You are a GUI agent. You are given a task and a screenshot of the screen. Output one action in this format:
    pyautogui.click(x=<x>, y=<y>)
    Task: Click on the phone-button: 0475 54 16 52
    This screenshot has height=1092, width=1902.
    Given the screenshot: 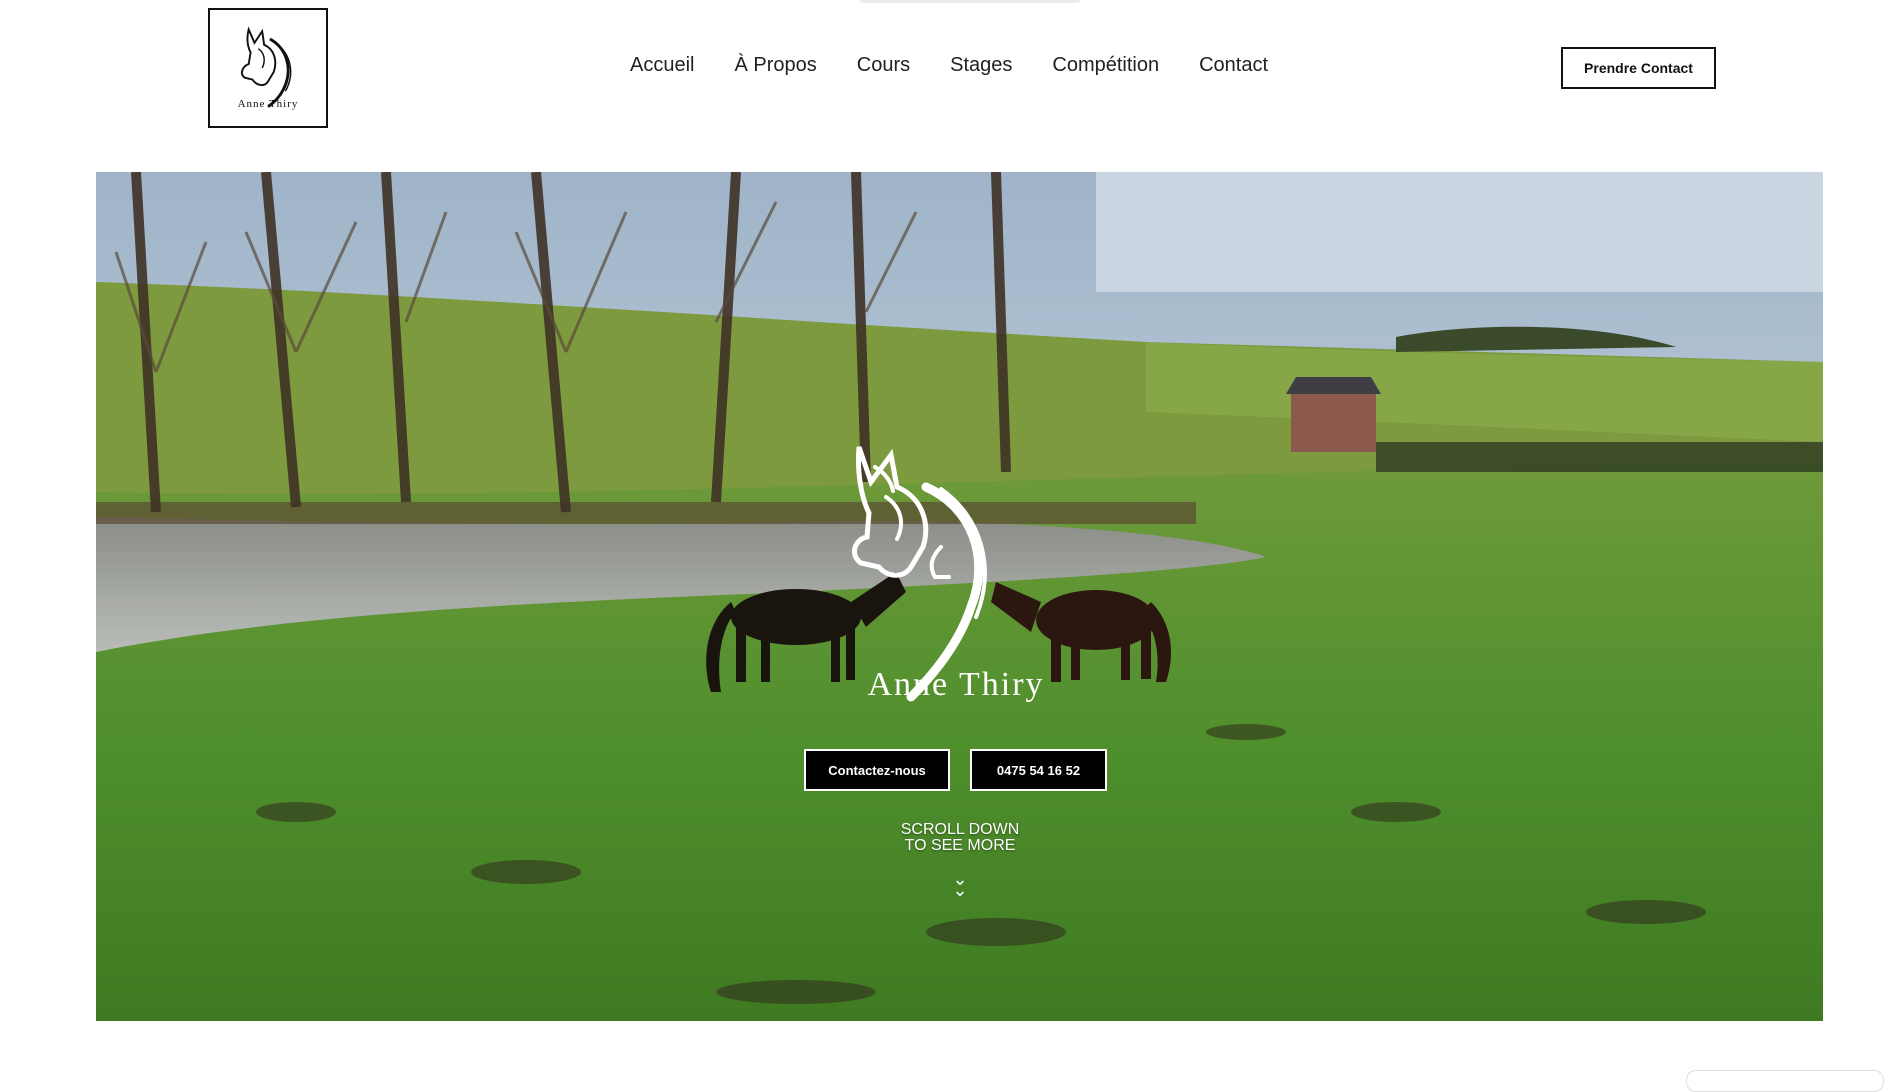 What is the action you would take?
    pyautogui.click(x=1038, y=770)
    